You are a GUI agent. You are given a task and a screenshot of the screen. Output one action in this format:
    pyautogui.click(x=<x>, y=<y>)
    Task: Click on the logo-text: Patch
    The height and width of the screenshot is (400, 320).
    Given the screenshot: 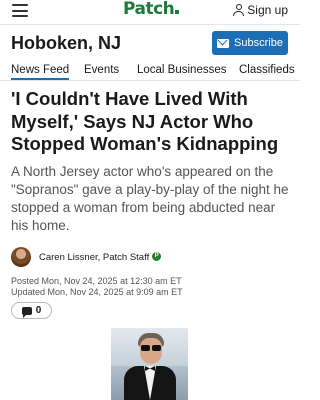 What is the action you would take?
    pyautogui.click(x=149, y=9)
    